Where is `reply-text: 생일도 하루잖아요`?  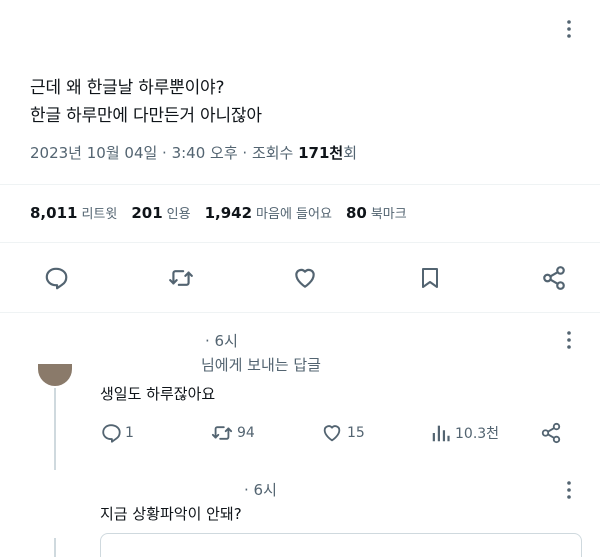
reply-text: 생일도 하루잖아요 is located at coordinates (158, 394).